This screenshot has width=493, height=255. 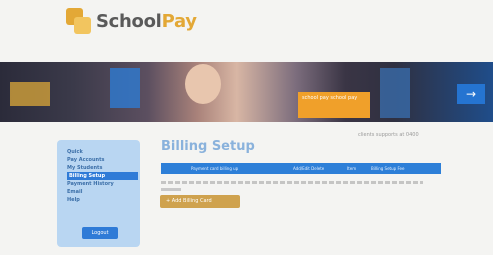 What do you see at coordinates (103, 168) in the screenshot?
I see `sidebar-item-my-students: My Students` at bounding box center [103, 168].